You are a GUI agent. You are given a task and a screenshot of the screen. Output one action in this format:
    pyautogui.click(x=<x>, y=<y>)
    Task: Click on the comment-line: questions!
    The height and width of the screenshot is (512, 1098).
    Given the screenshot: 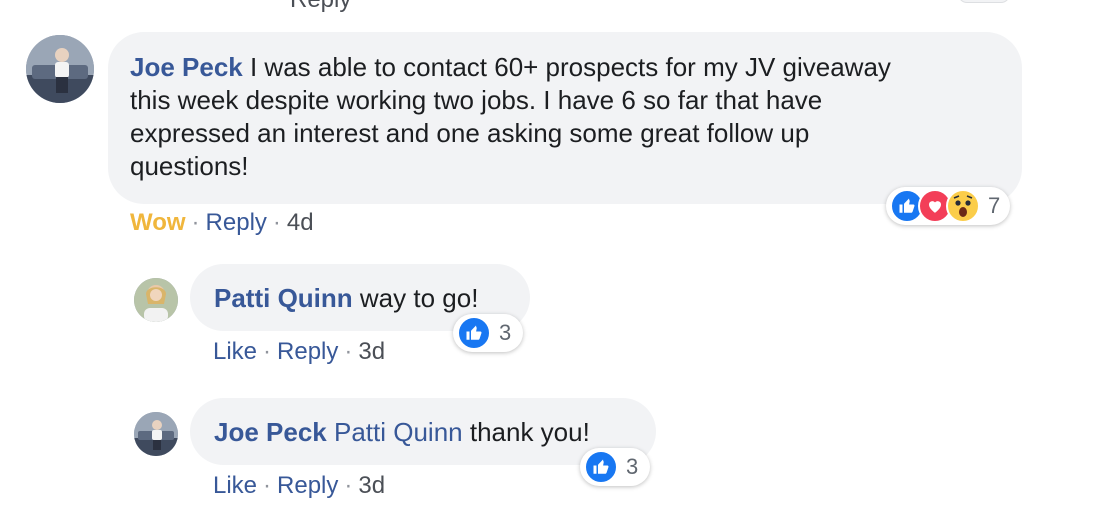 What is the action you would take?
    pyautogui.click(x=189, y=166)
    